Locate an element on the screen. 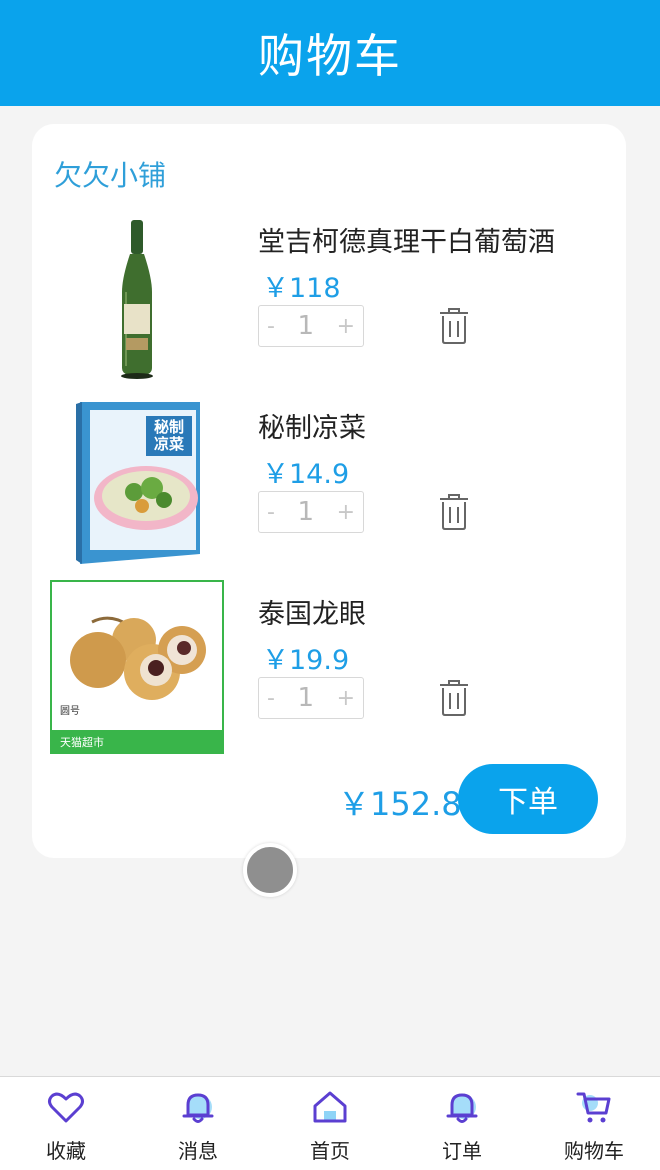 This screenshot has width=660, height=1170. item-price: ￥19.9 is located at coordinates (306, 660).